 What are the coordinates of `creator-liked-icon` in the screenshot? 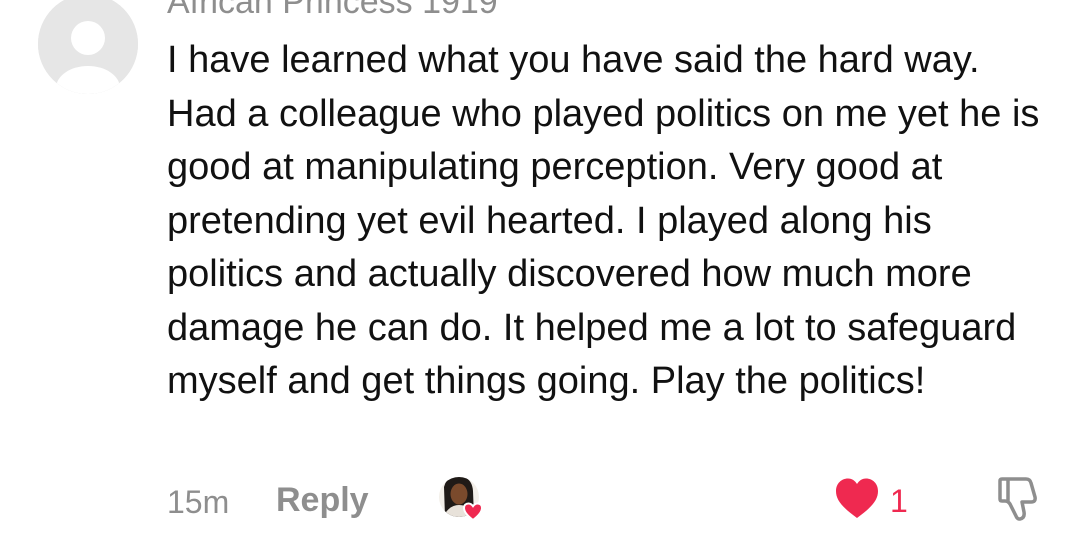 It's located at (463, 499).